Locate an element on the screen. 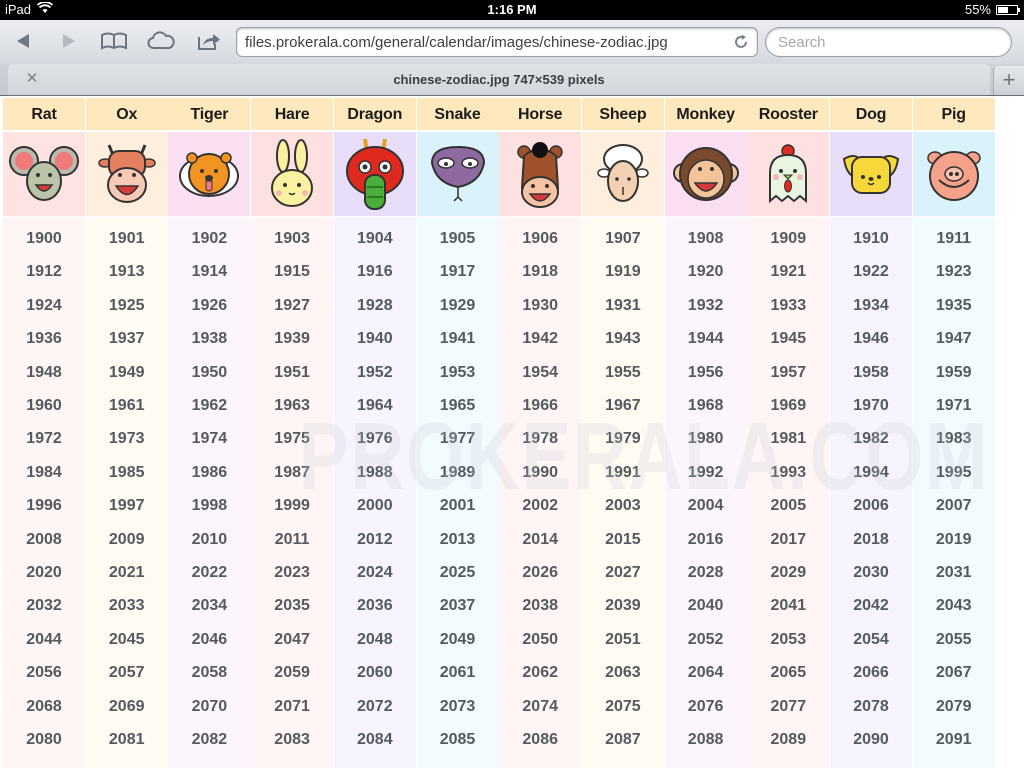  year-cell: 2025 is located at coordinates (457, 572).